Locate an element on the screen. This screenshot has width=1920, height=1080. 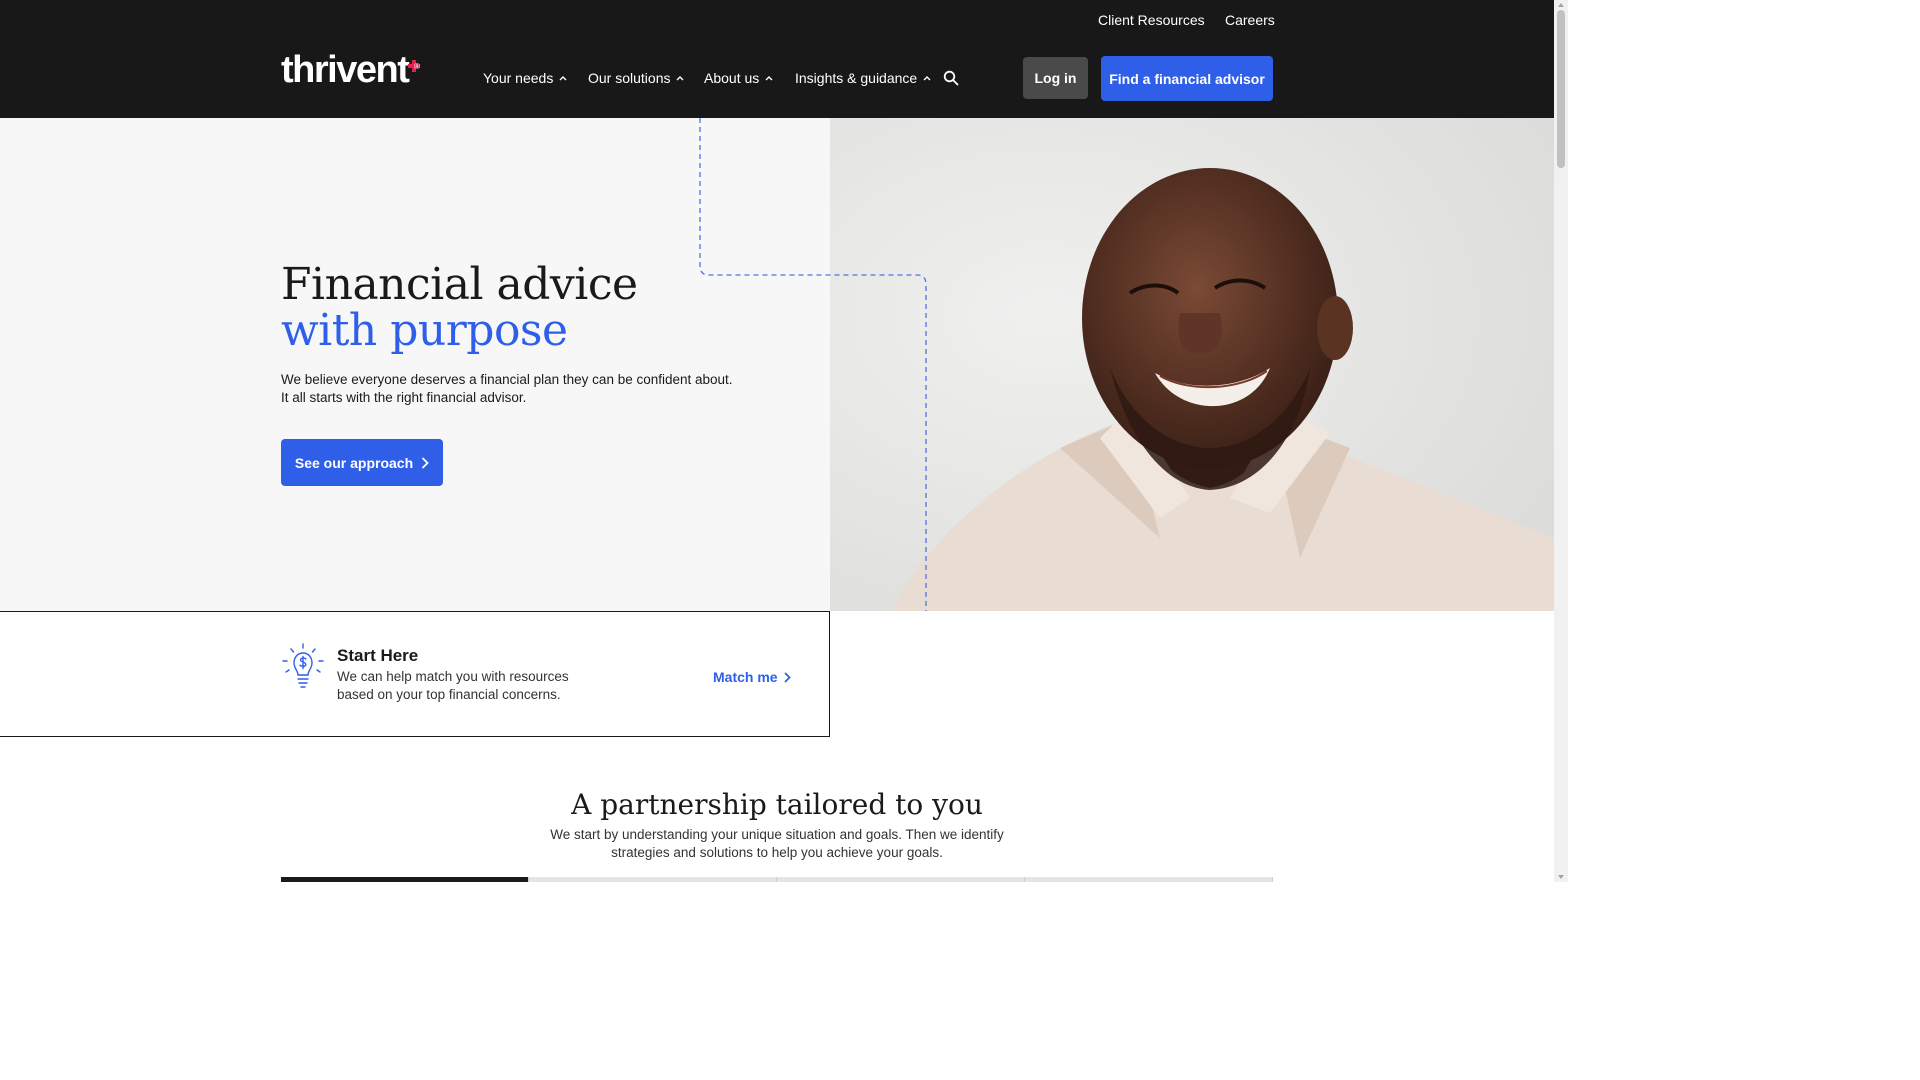
see-our-approach-button: See our approach is located at coordinates (362, 462).